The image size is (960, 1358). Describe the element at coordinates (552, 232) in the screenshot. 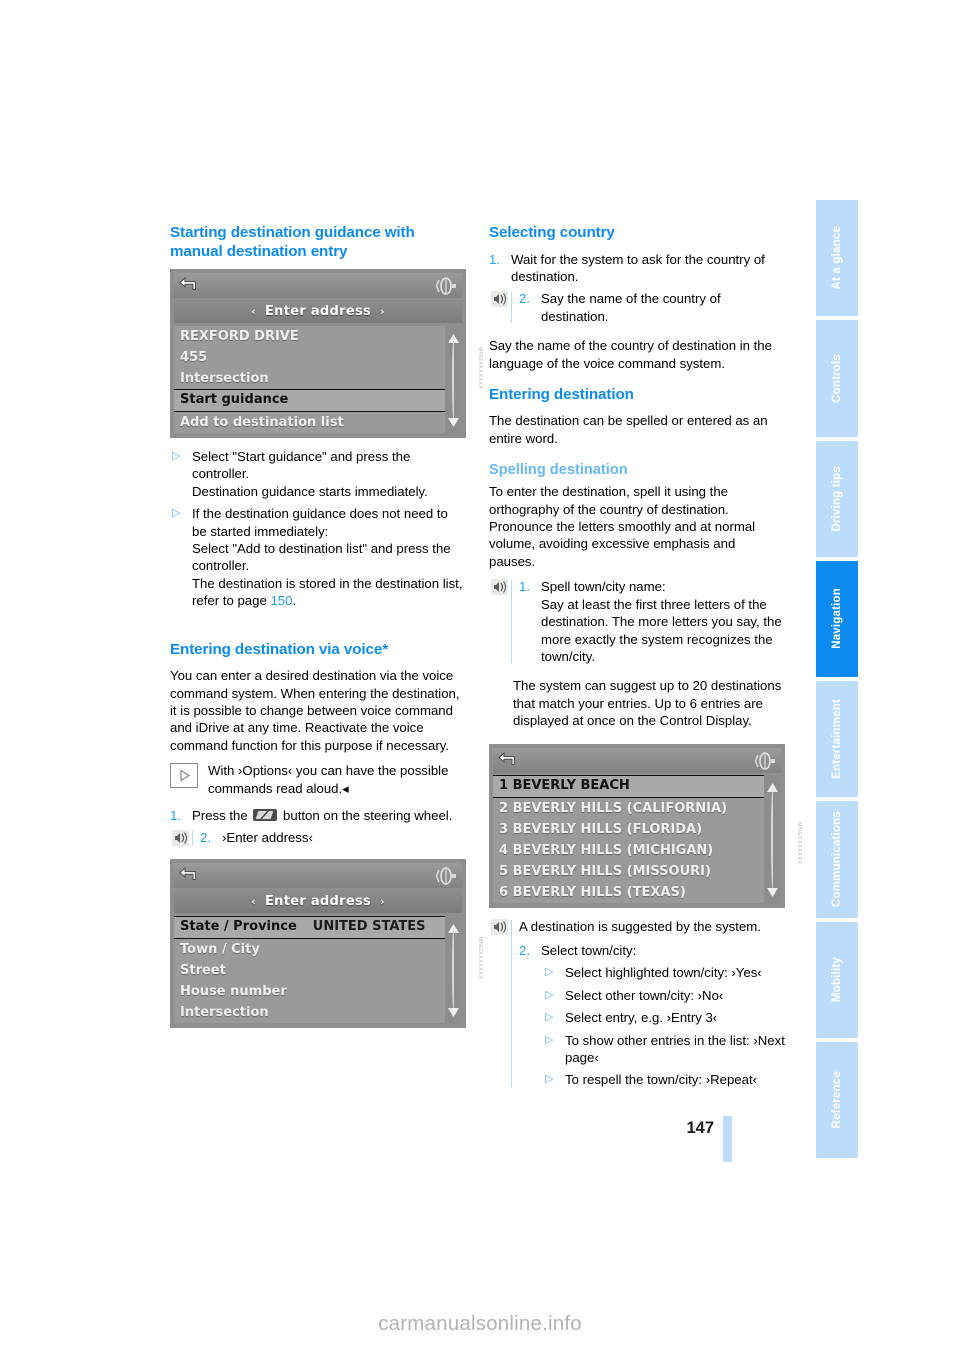

I see `section-heading-selecting-country: Selecting country` at that location.